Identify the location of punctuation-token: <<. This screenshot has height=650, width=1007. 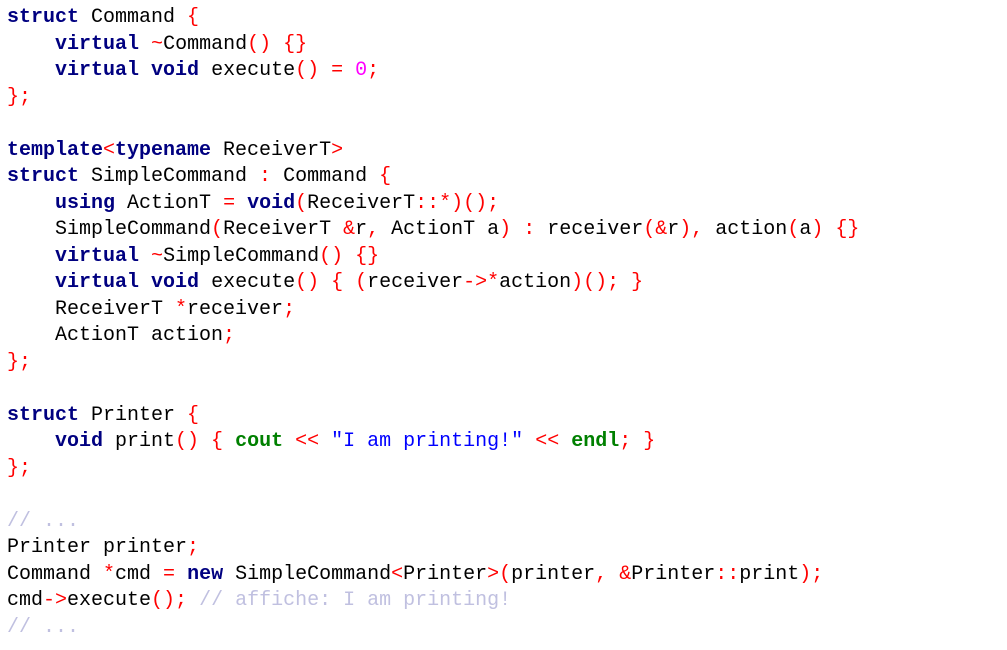
(307, 441).